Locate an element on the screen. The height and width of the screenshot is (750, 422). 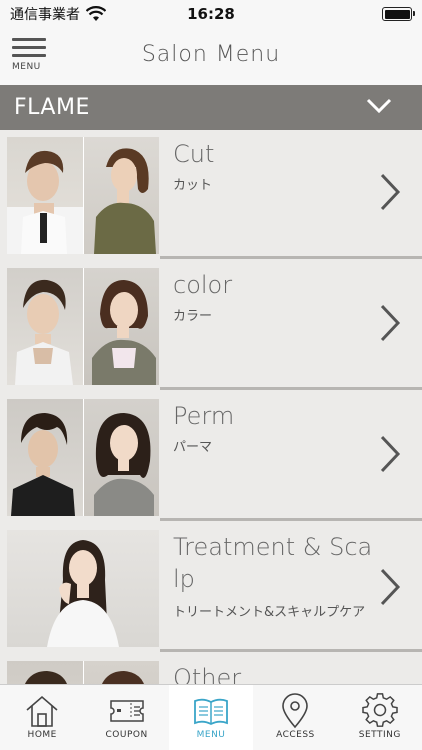
cut-photo is located at coordinates (83, 195).